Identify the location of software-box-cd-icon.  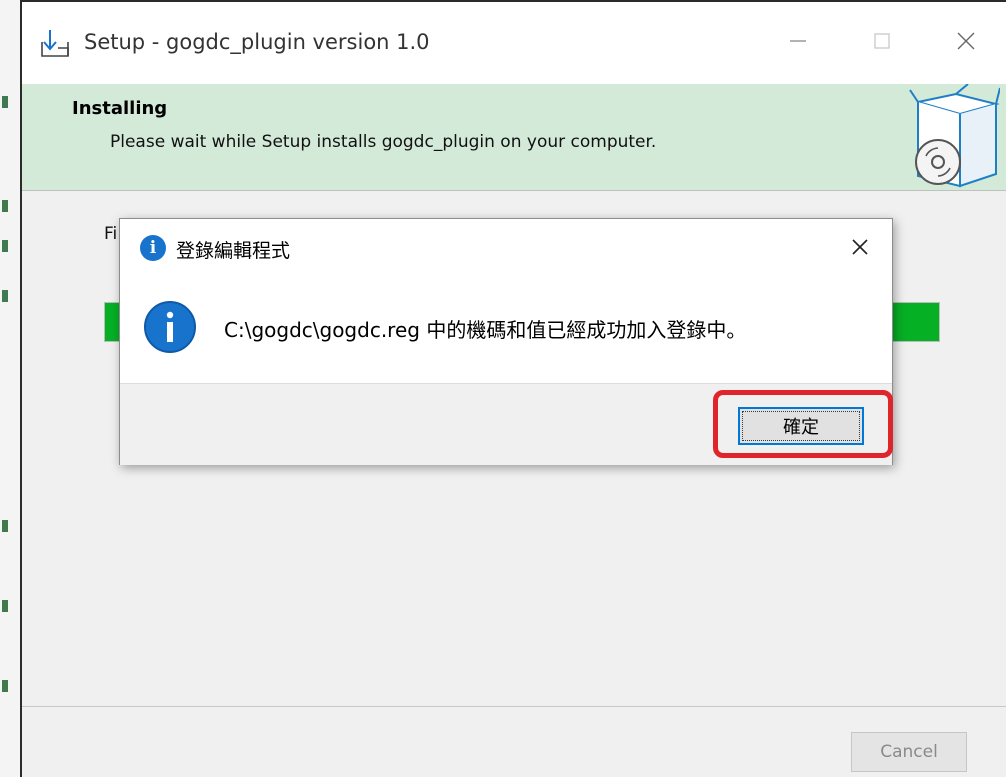
(954, 135).